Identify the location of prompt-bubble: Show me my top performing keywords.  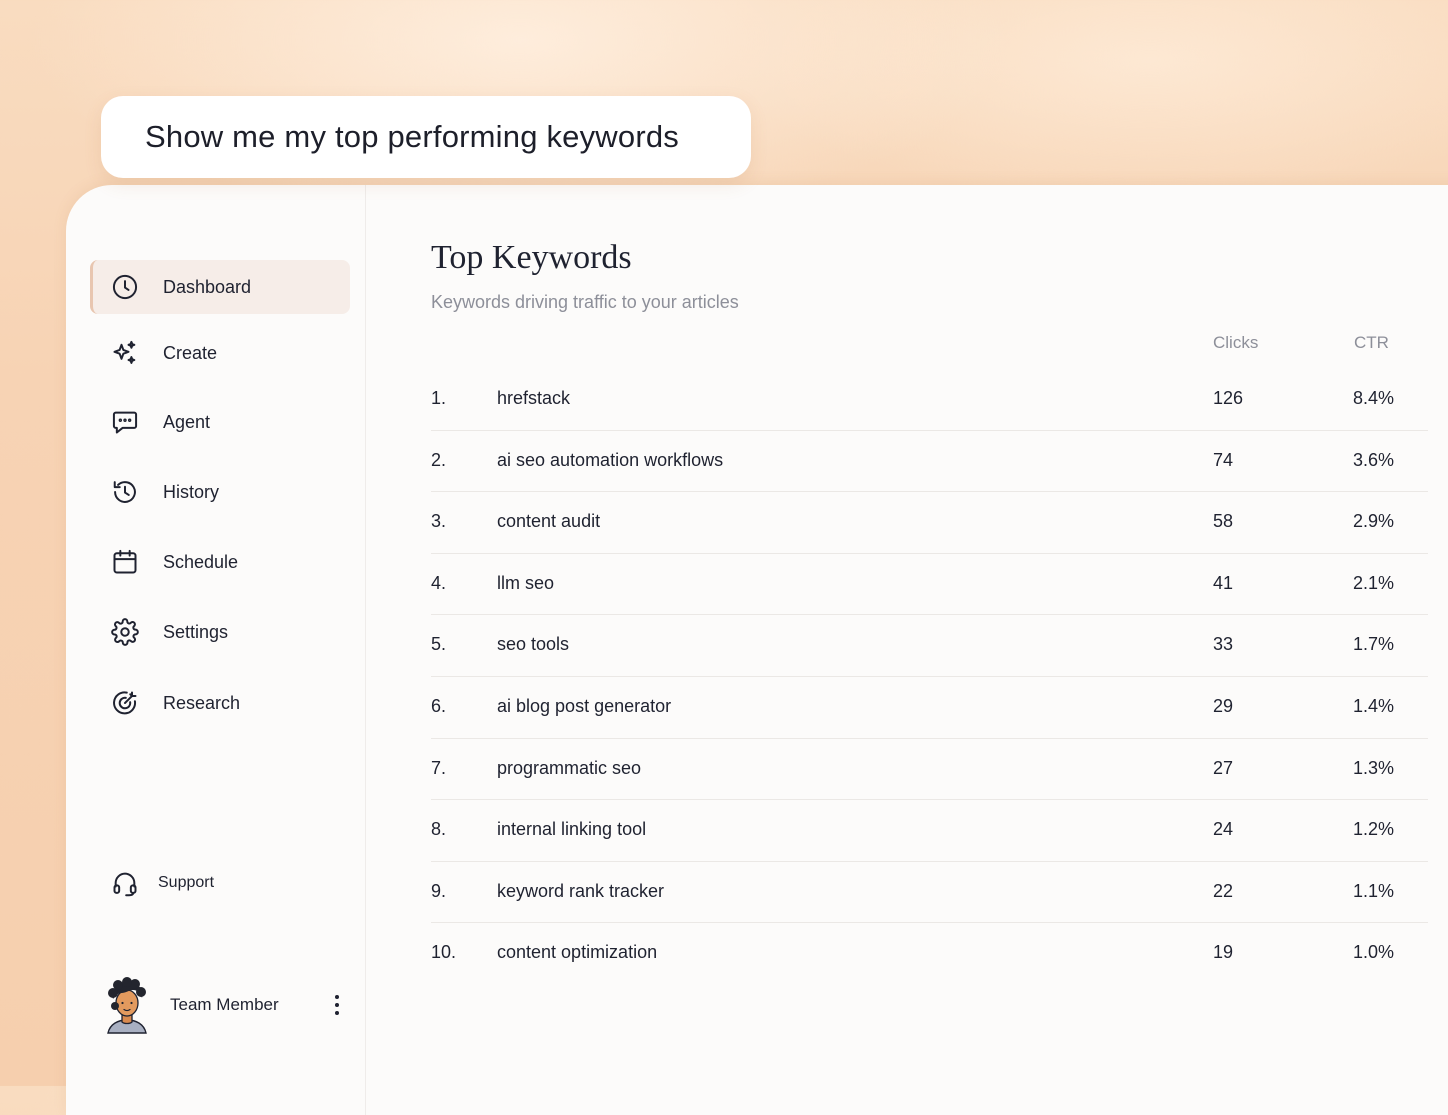
(426, 137).